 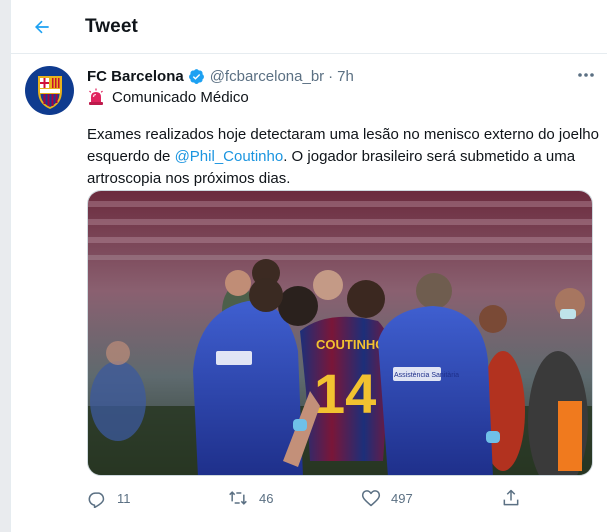 What do you see at coordinates (426, 375) in the screenshot?
I see `jacket-text: Assistència Sanitària` at bounding box center [426, 375].